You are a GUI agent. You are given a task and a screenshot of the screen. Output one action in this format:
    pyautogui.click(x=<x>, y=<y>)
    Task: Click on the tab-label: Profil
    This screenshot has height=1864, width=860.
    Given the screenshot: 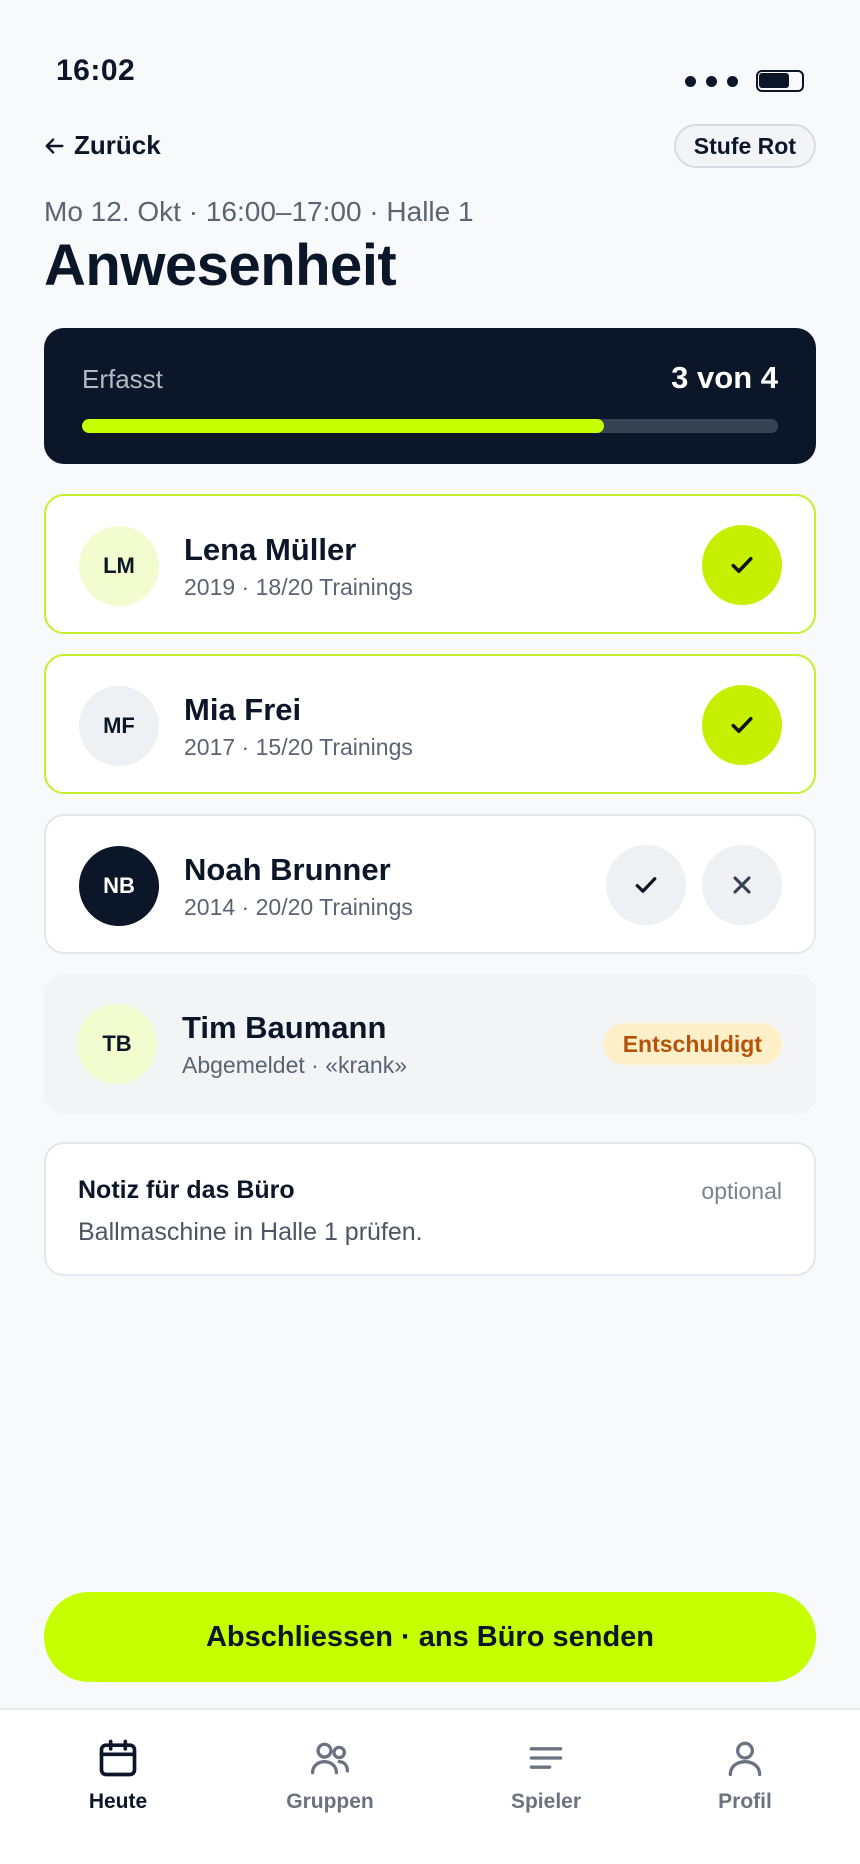 What is the action you would take?
    pyautogui.click(x=745, y=1801)
    